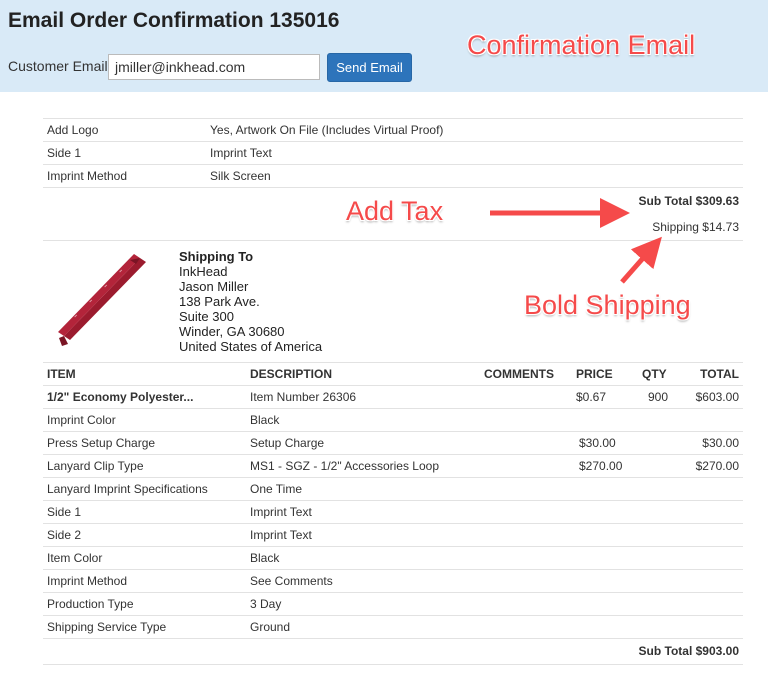 This screenshot has width=768, height=674. What do you see at coordinates (601, 466) in the screenshot?
I see `item-price: $270.00` at bounding box center [601, 466].